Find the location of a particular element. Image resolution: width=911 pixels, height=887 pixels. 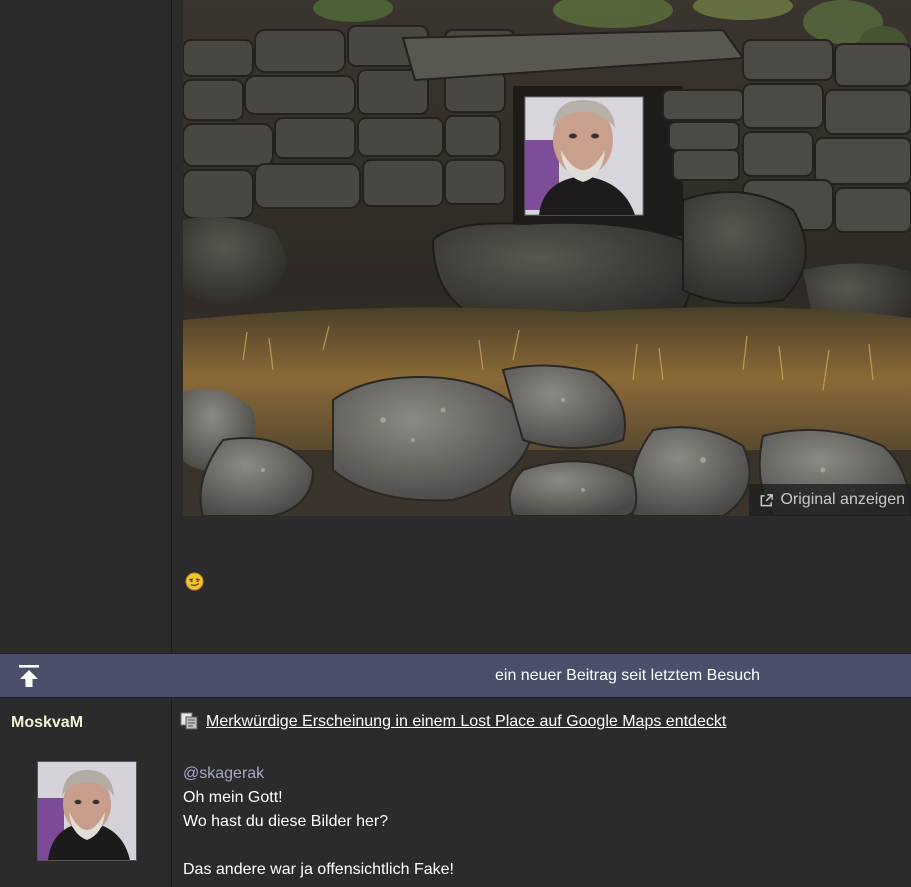

overlaid-portrait is located at coordinates (584, 156).